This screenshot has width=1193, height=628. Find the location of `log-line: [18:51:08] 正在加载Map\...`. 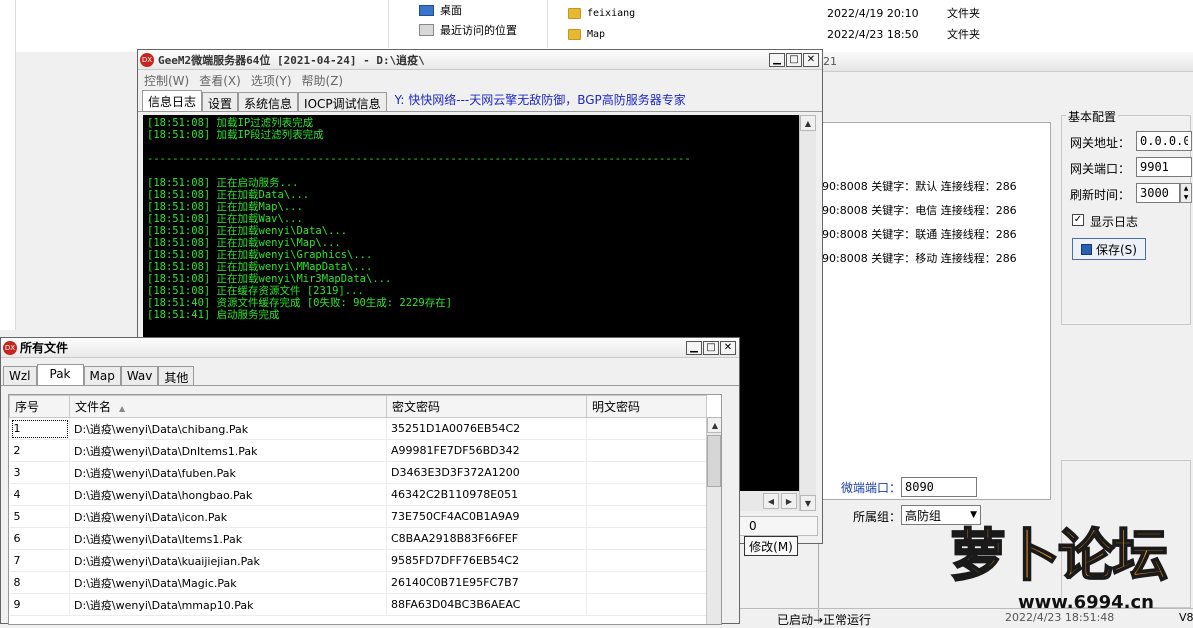

log-line: [18:51:08] 正在加载Map\... is located at coordinates (225, 207).